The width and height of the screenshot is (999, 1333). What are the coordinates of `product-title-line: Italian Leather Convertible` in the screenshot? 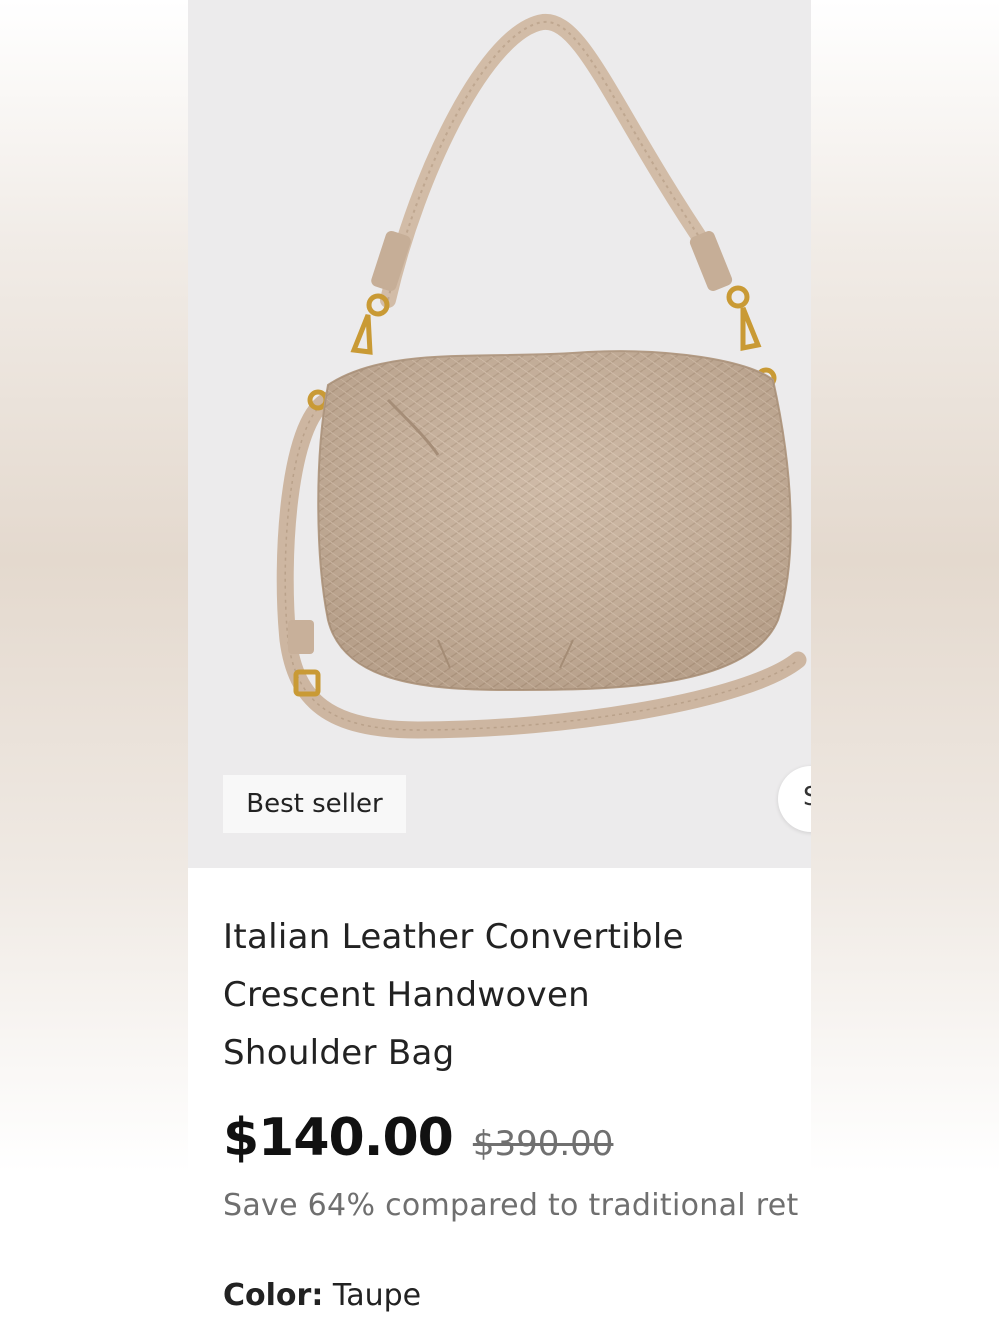 It's located at (453, 937).